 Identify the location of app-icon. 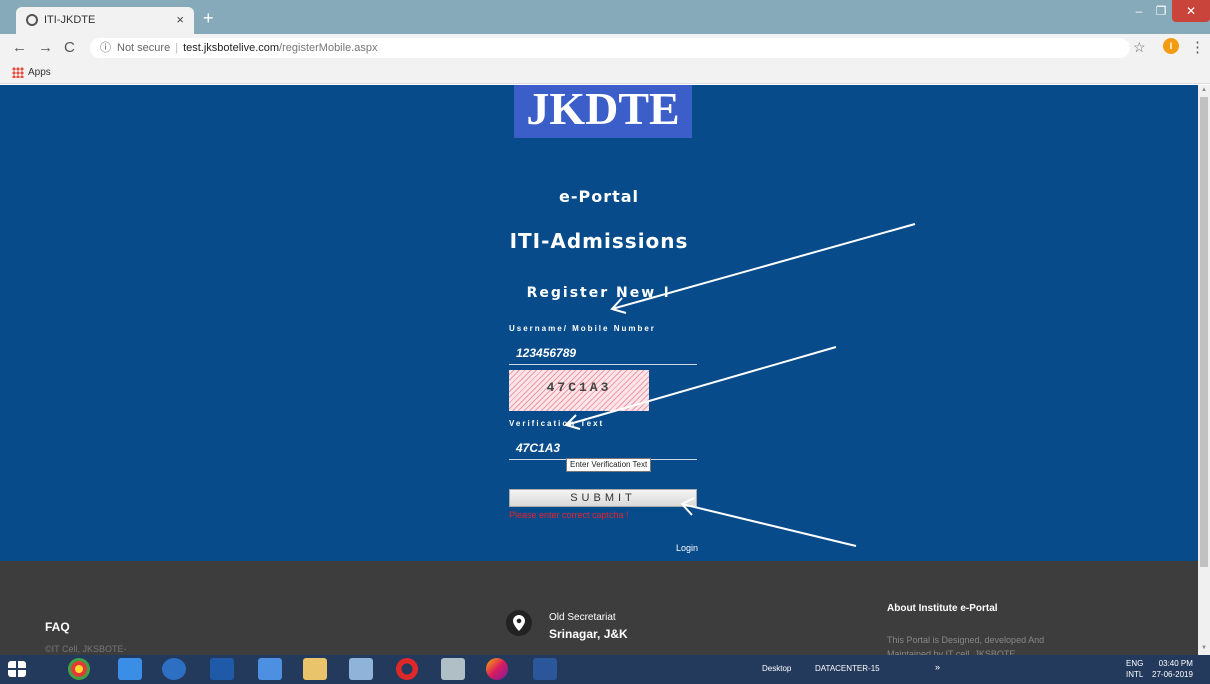
(270, 669).